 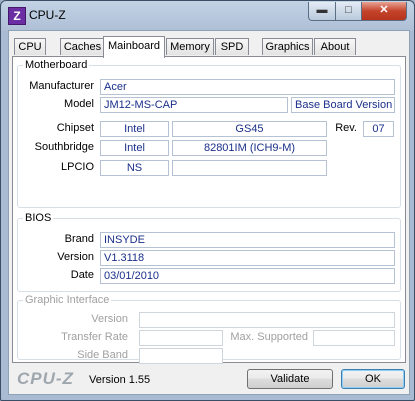 I want to click on title-bar: Z CPU-Z ▬ □ ✕, so click(x=207, y=15).